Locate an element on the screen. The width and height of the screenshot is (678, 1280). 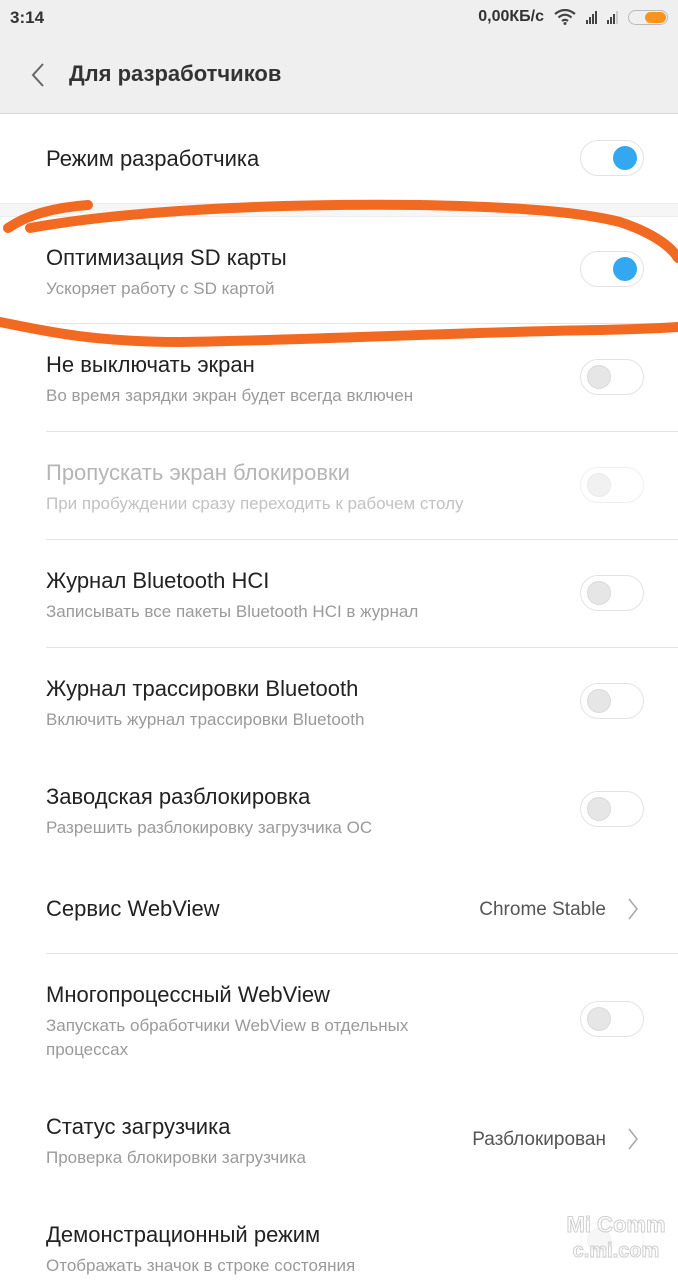
bootloader-value: Разблокирован is located at coordinates (539, 1139).